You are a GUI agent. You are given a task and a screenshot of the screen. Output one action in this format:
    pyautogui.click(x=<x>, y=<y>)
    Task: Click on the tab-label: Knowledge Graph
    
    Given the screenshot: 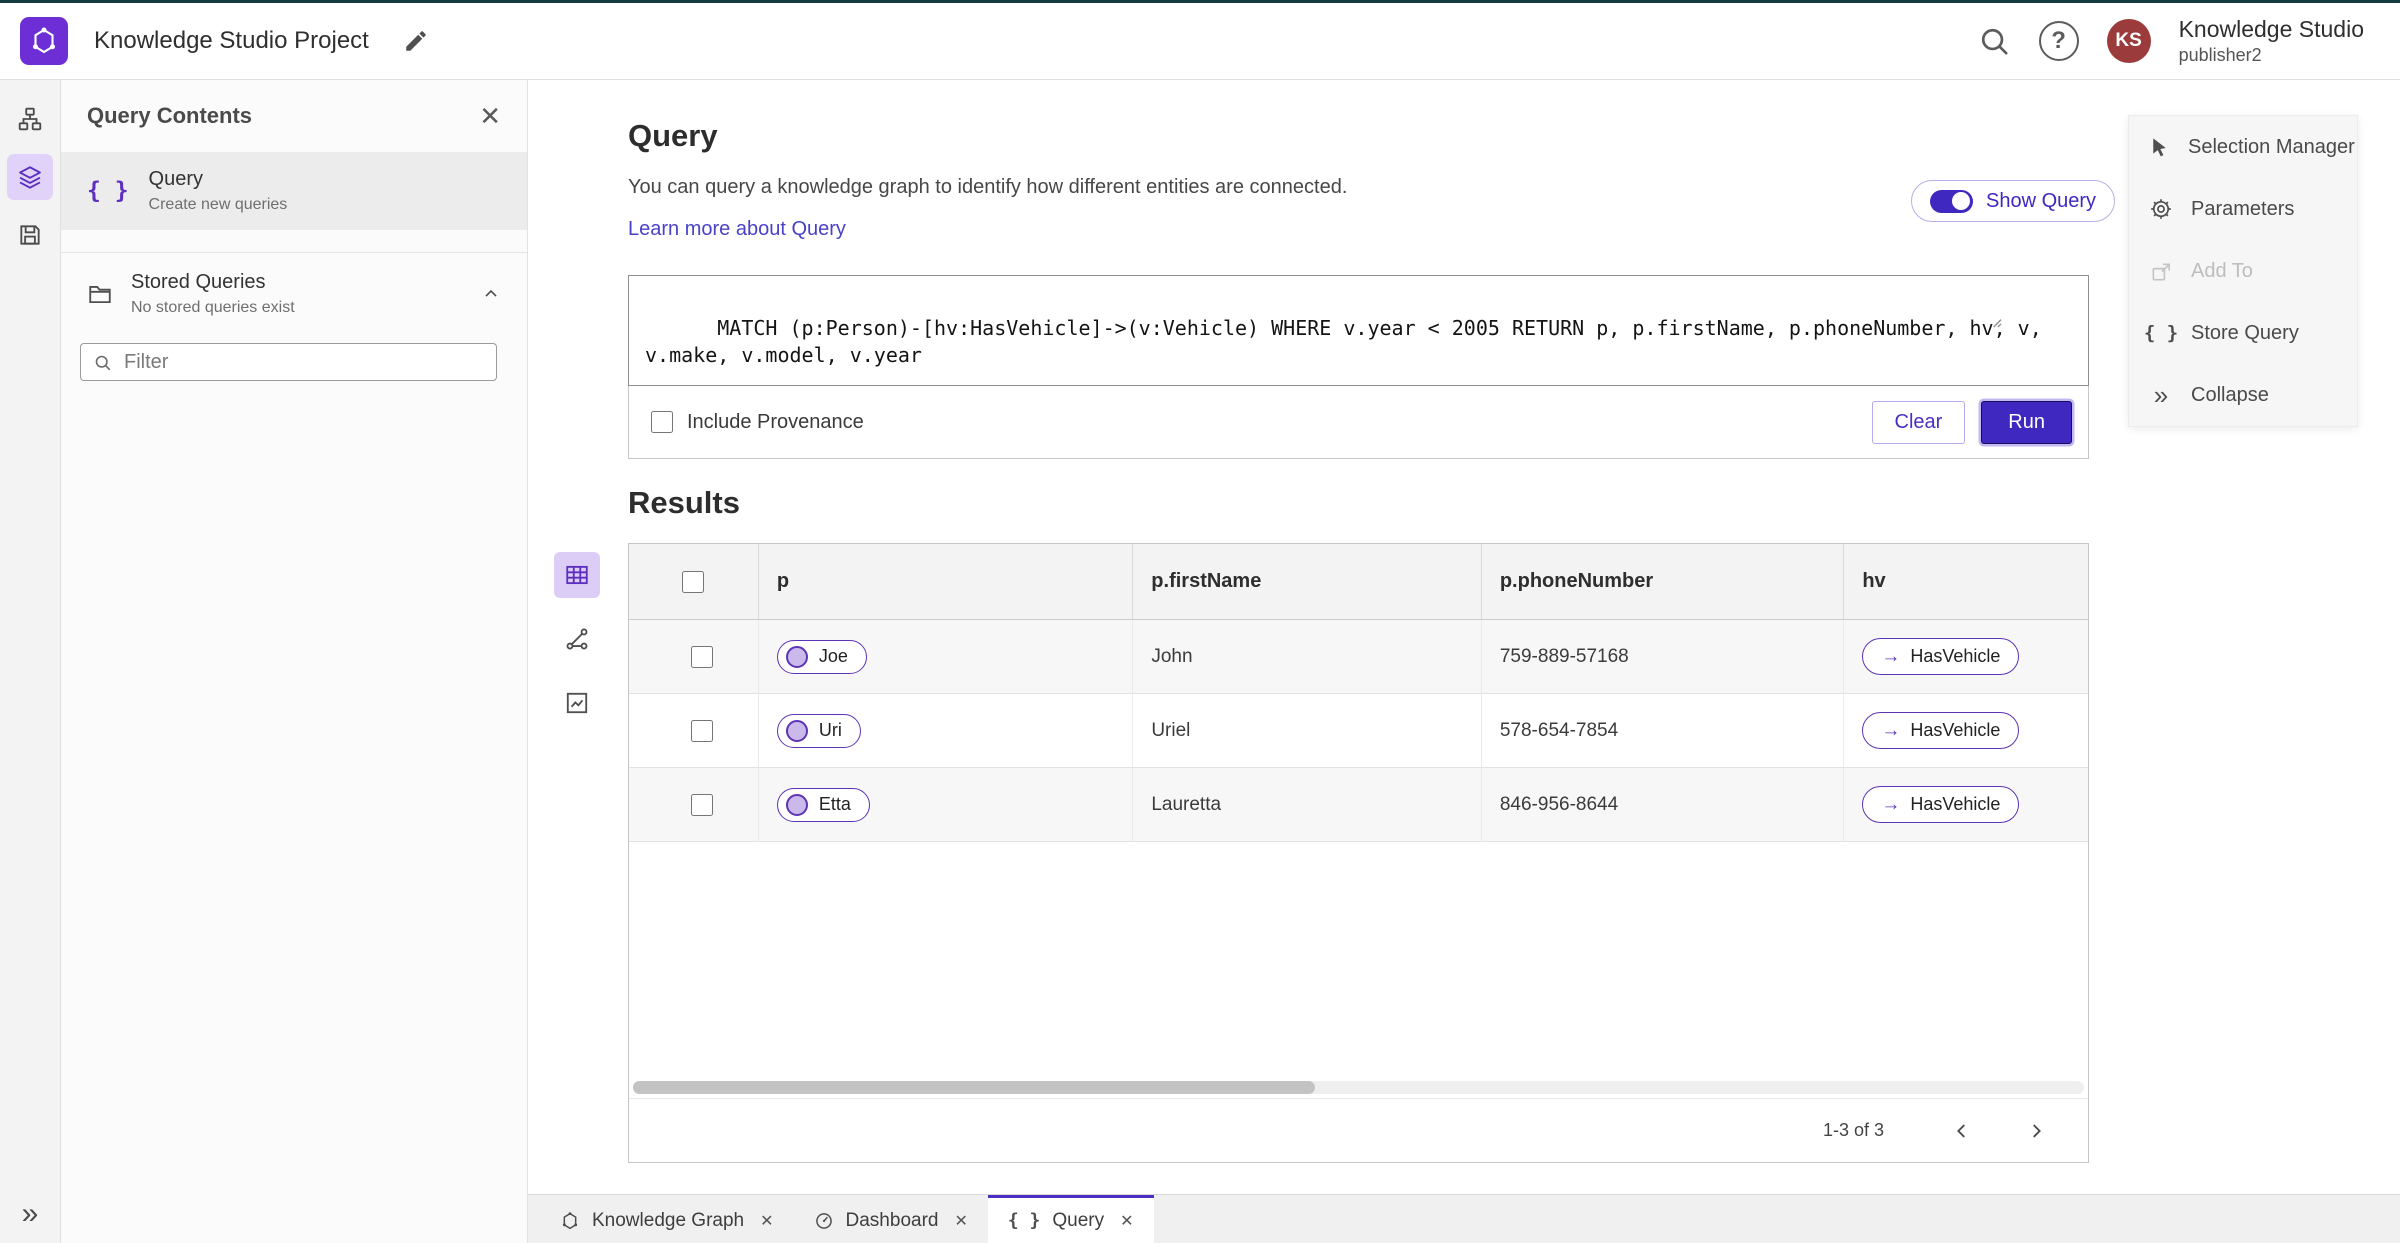 What is the action you would take?
    pyautogui.click(x=668, y=1220)
    